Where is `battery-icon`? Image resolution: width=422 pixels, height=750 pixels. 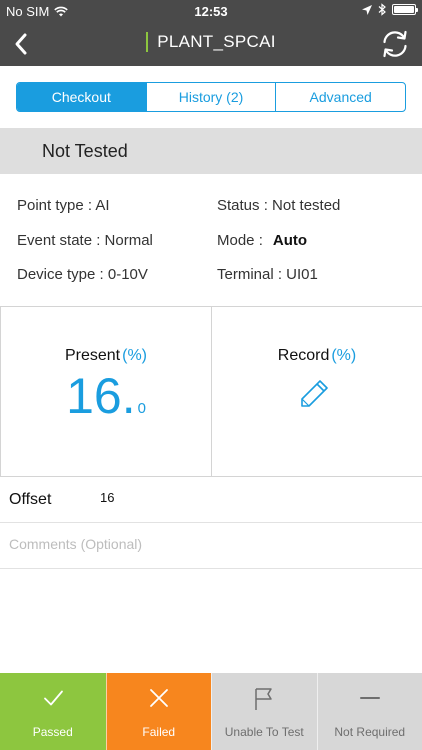 battery-icon is located at coordinates (405, 9).